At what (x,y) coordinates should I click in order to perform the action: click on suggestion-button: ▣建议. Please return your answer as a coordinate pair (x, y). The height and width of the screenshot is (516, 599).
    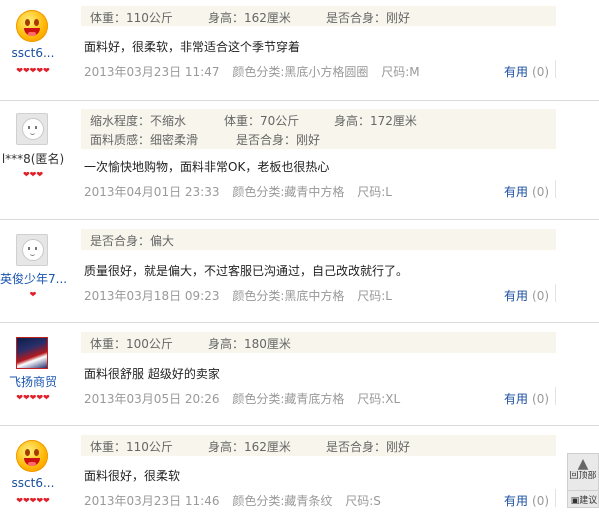
    Looking at the image, I should click on (583, 498).